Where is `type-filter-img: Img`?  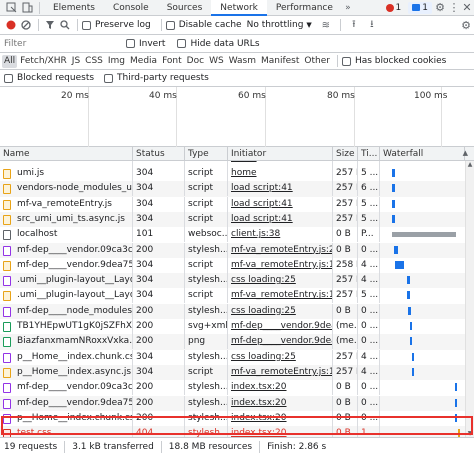 type-filter-img: Img is located at coordinates (116, 61).